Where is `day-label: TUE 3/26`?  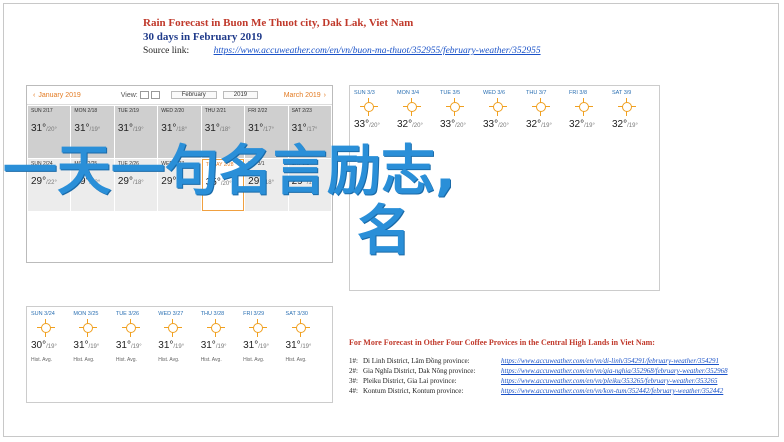
day-label: TUE 3/26 is located at coordinates (127, 314).